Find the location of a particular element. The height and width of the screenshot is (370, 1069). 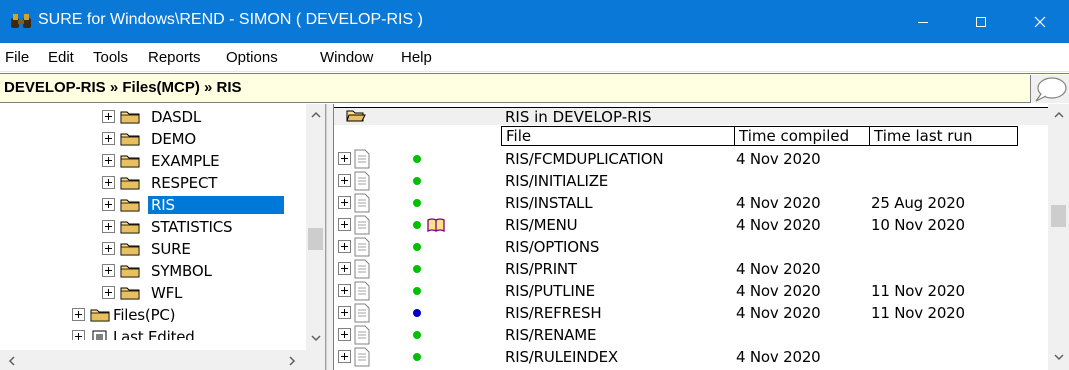

column-header-file: File is located at coordinates (618, 136).